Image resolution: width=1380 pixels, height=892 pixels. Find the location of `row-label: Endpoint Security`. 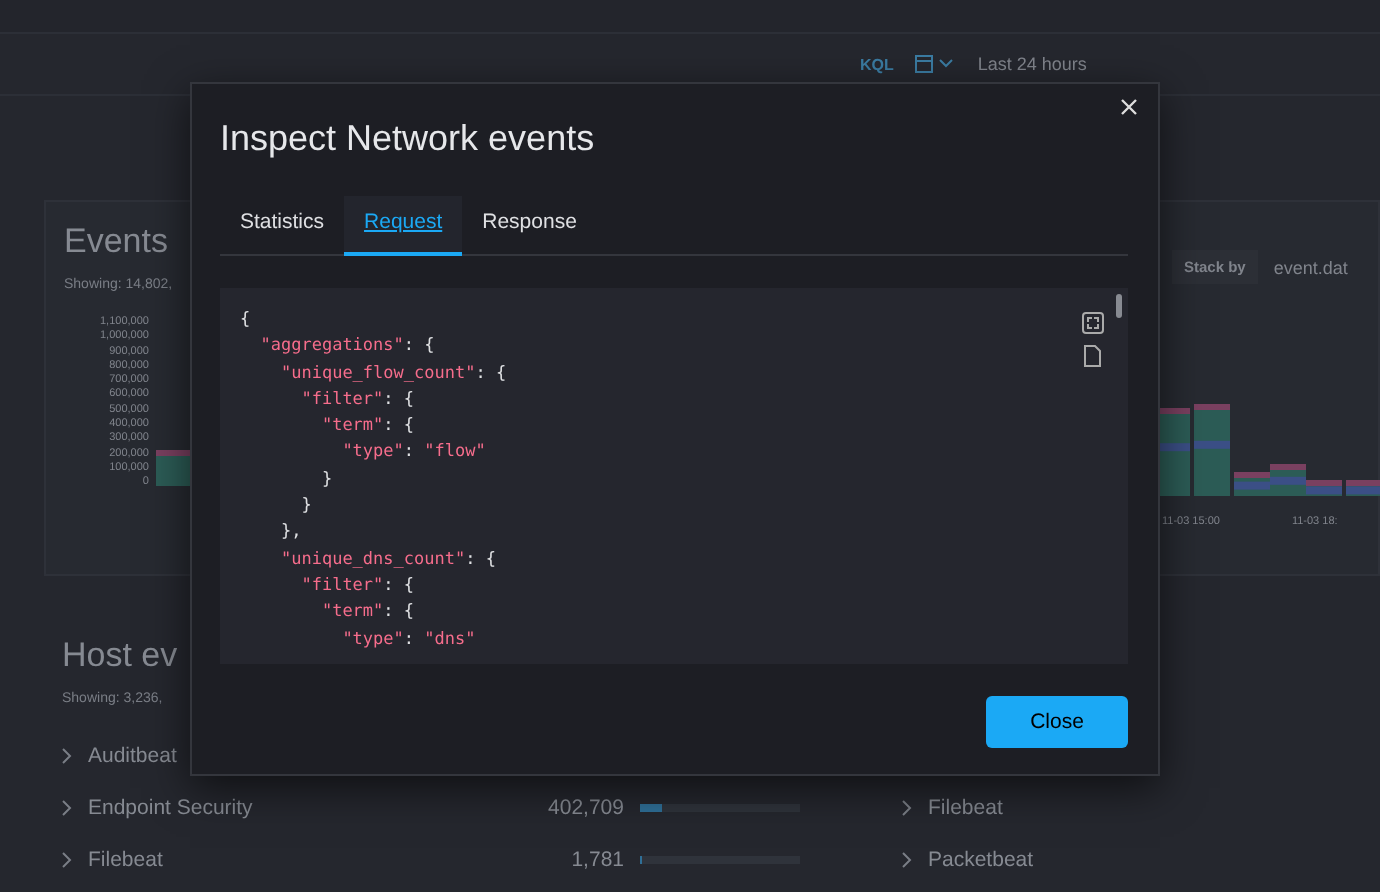

row-label: Endpoint Security is located at coordinates (278, 808).